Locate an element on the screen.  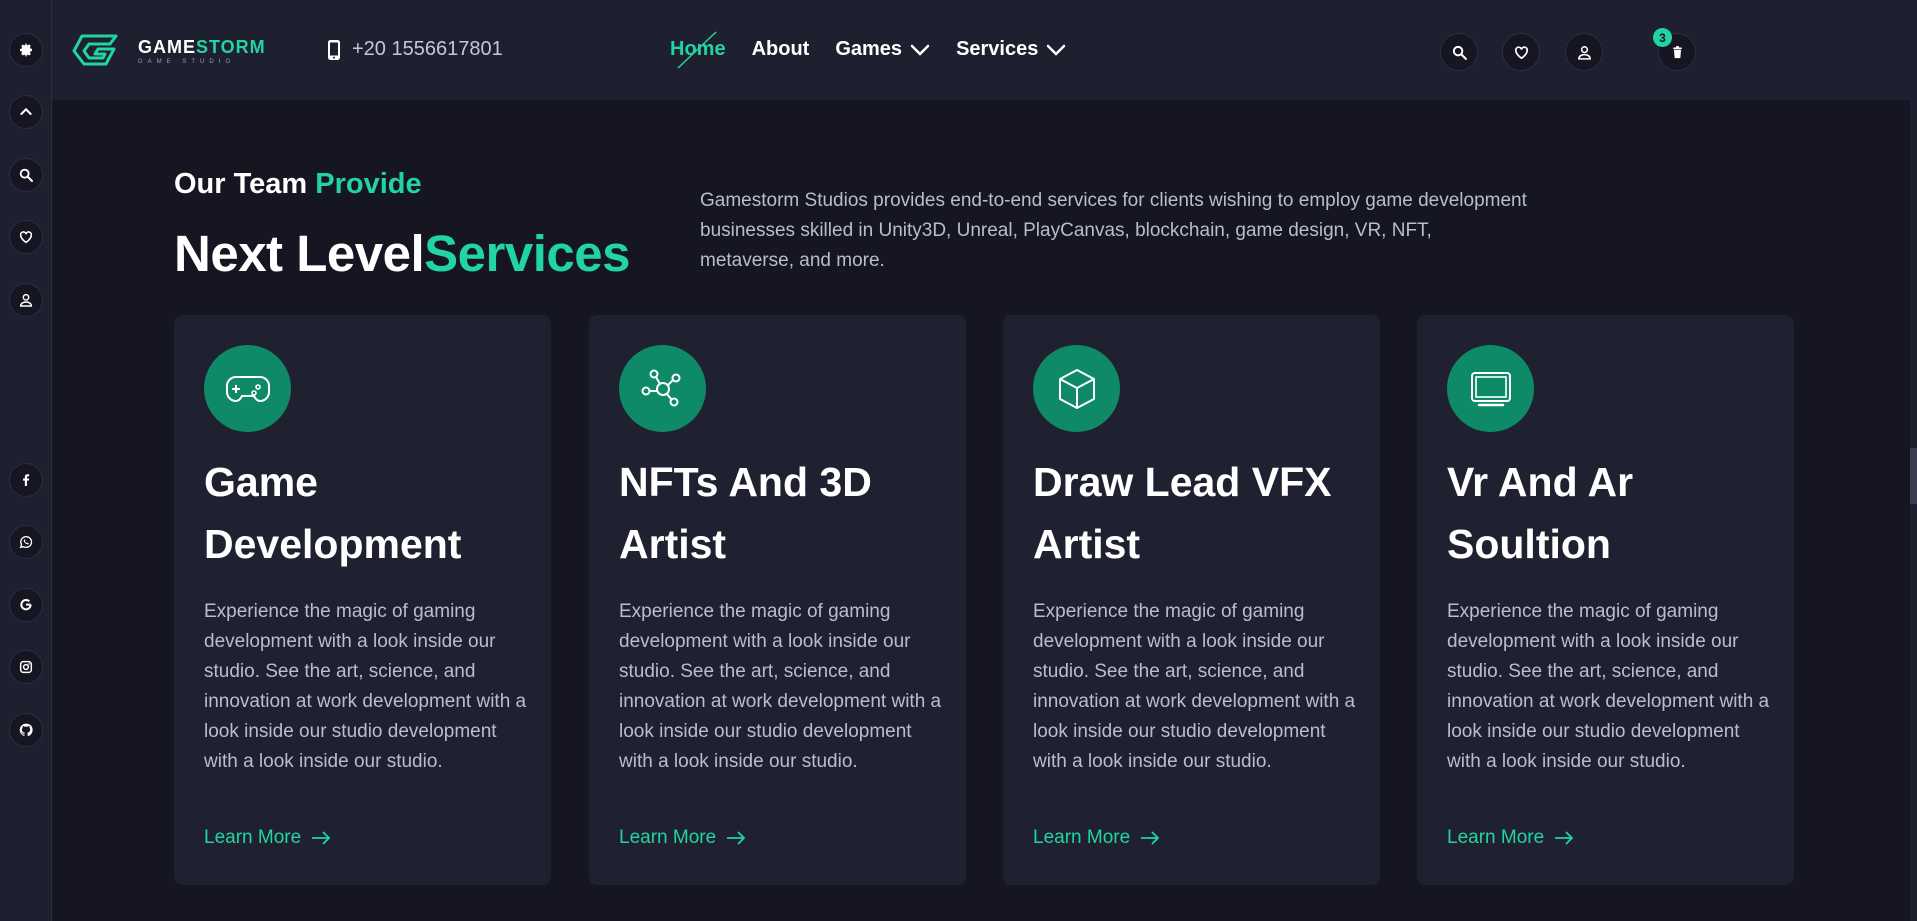
monitor-icon is located at coordinates (1490, 388).